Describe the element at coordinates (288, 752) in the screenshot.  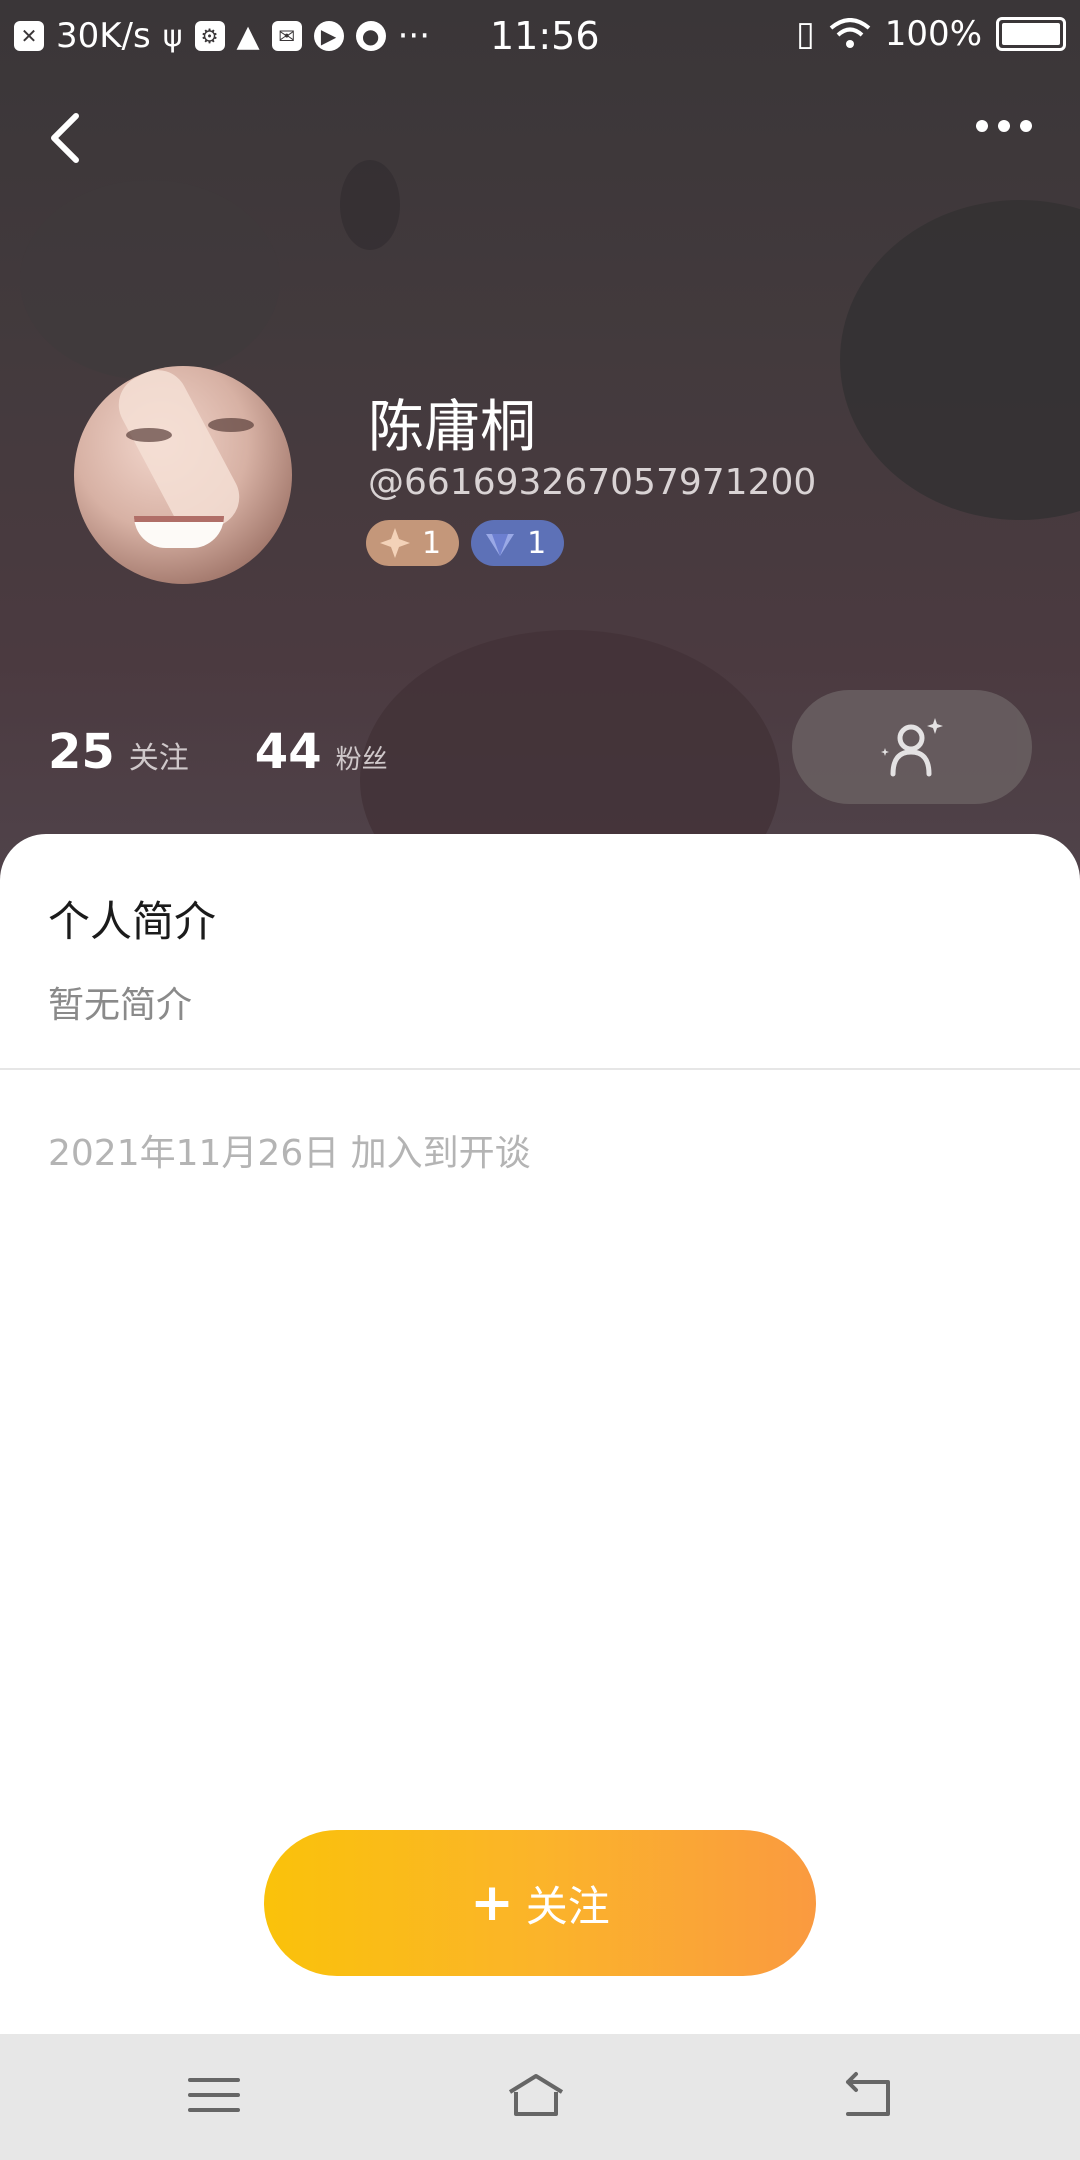
I see `followers-count: 44` at that location.